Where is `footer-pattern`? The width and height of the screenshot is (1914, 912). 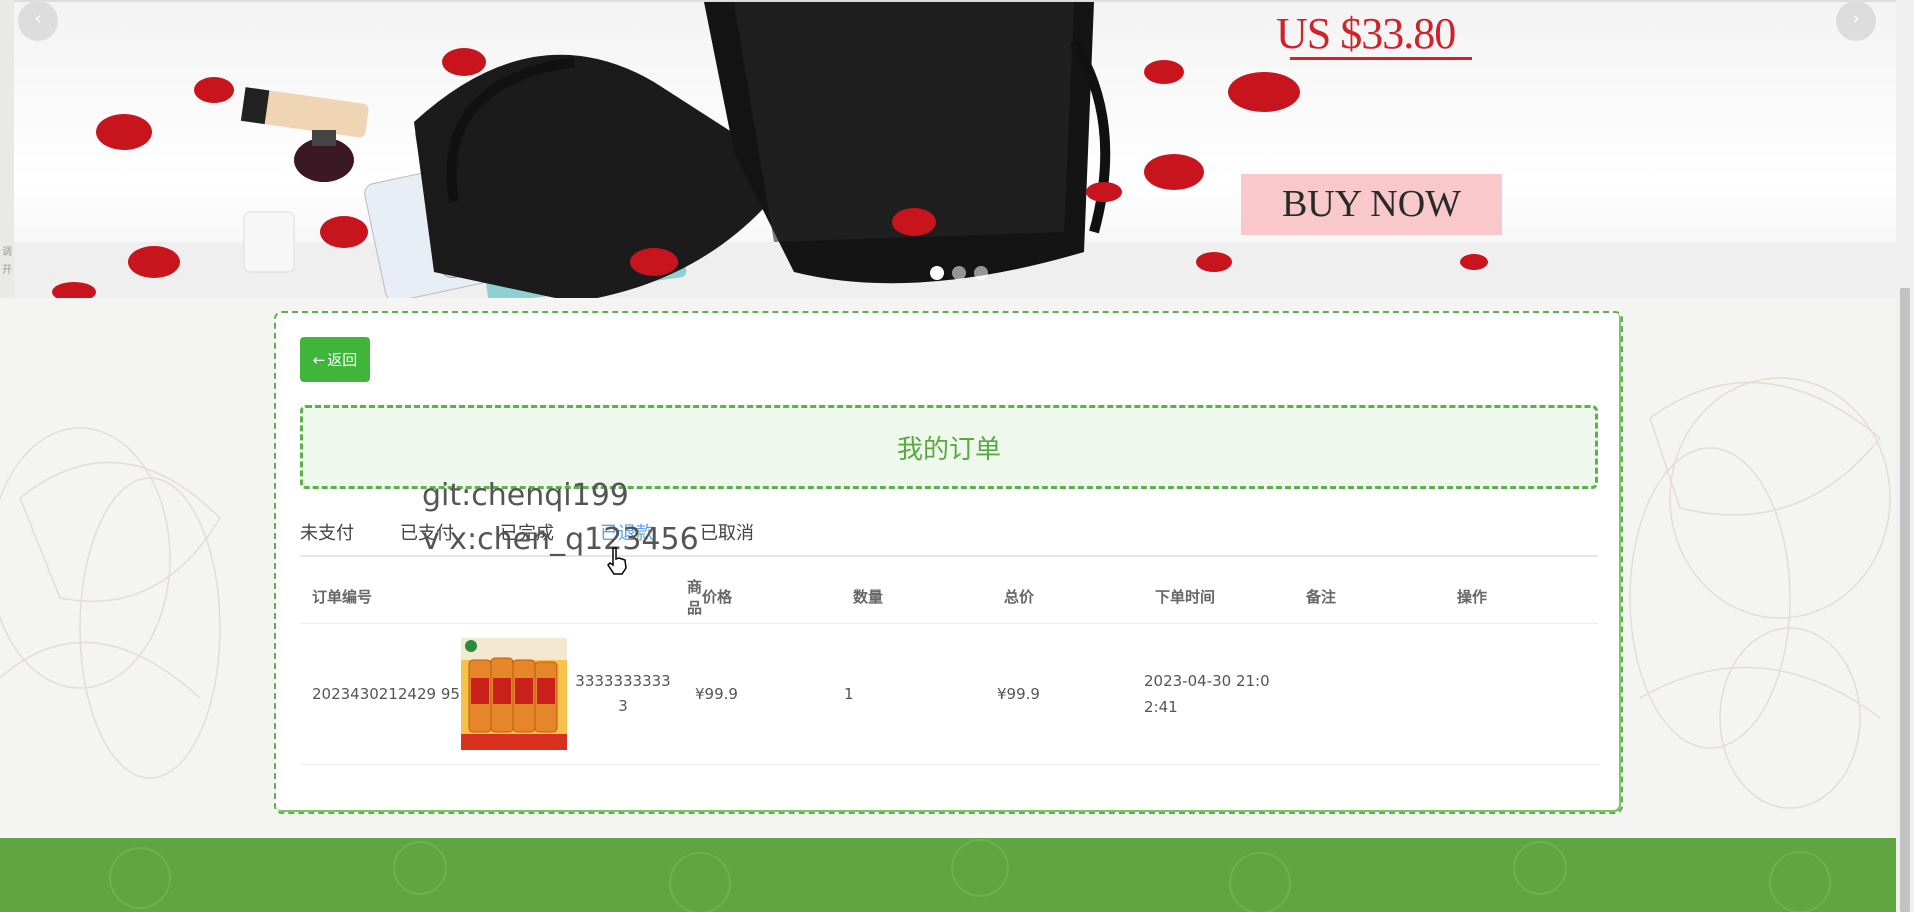 footer-pattern is located at coordinates (970, 875).